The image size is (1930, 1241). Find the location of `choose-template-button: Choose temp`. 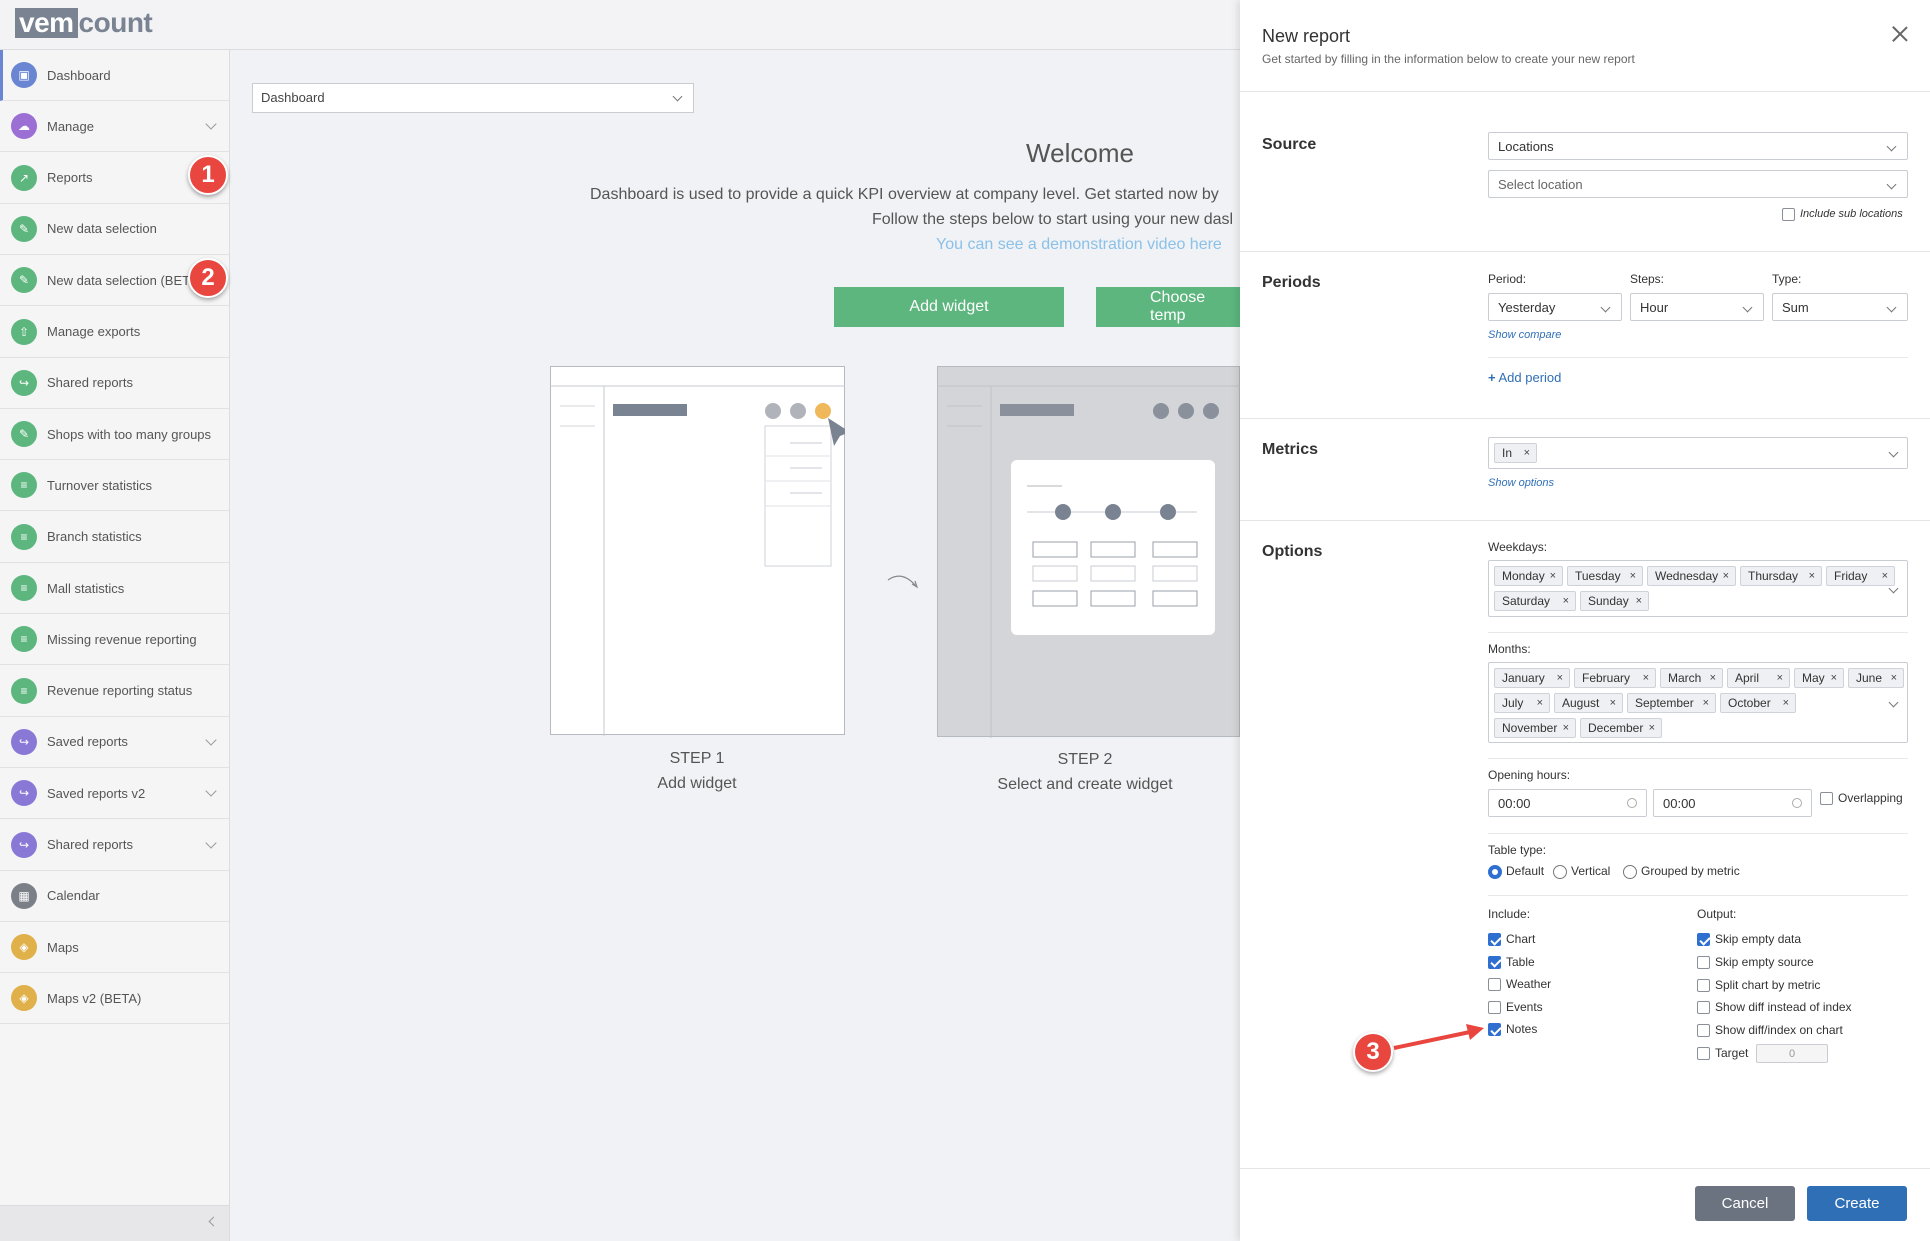

choose-template-button: Choose temp is located at coordinates (1168, 307).